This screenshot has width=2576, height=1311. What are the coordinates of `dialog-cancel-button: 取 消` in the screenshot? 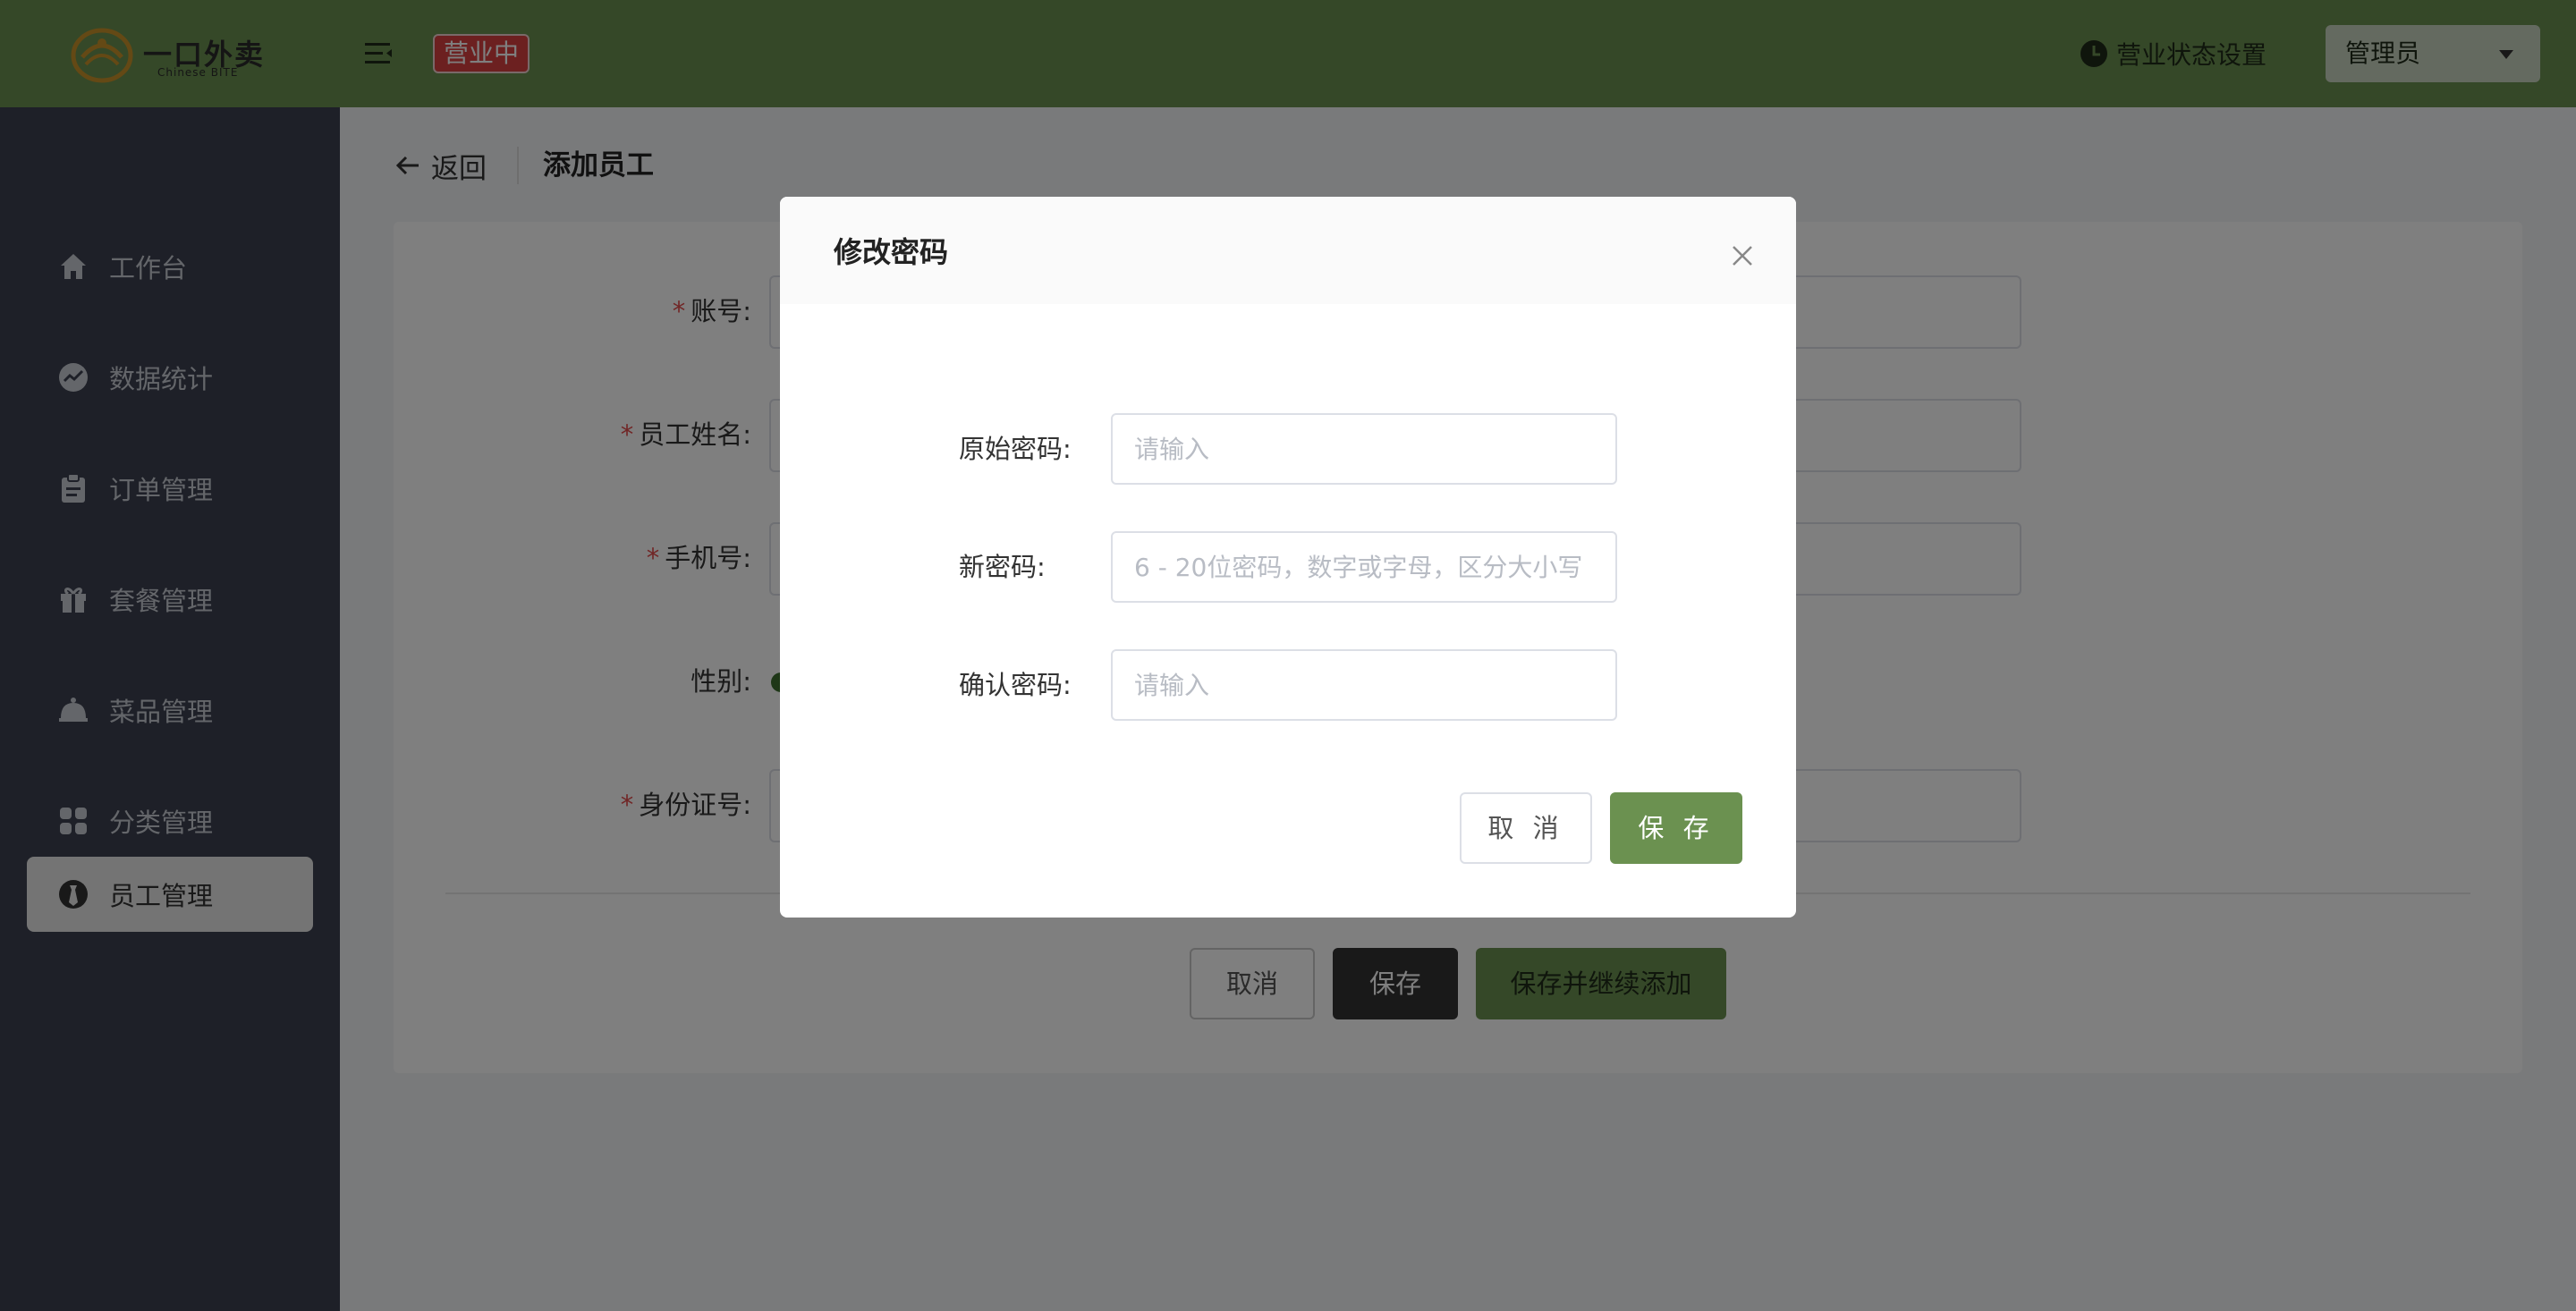 It's located at (1526, 828).